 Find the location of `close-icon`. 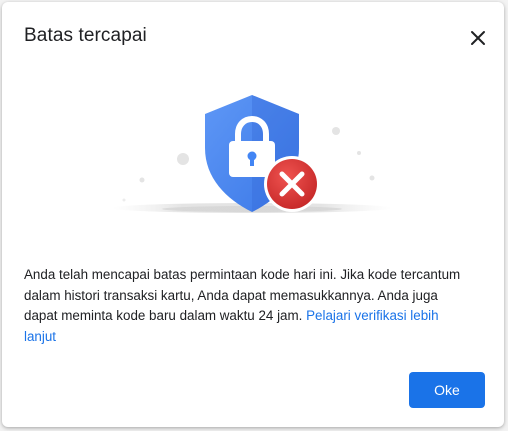

close-icon is located at coordinates (478, 38).